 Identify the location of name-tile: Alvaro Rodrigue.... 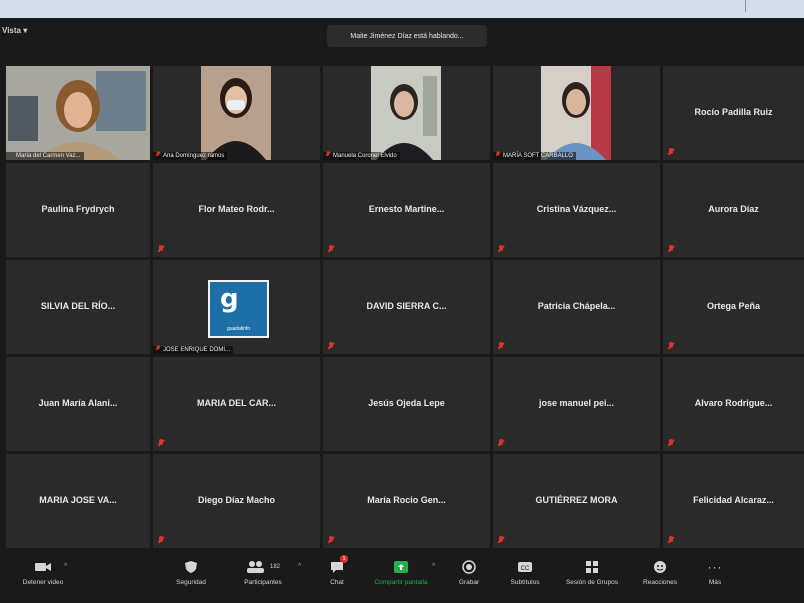
(733, 404).